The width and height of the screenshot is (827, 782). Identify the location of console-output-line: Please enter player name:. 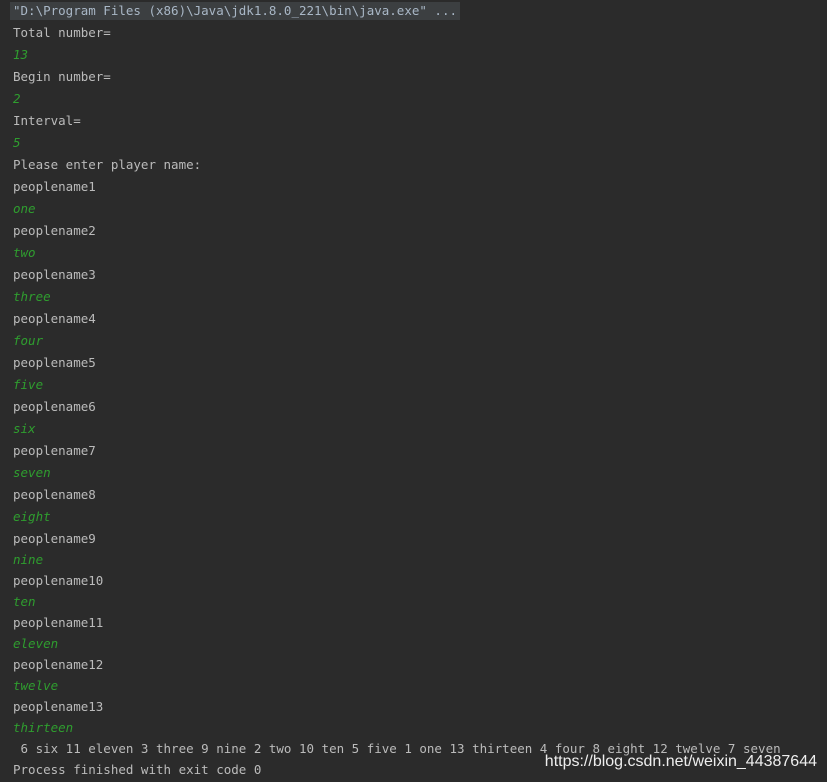
(107, 164).